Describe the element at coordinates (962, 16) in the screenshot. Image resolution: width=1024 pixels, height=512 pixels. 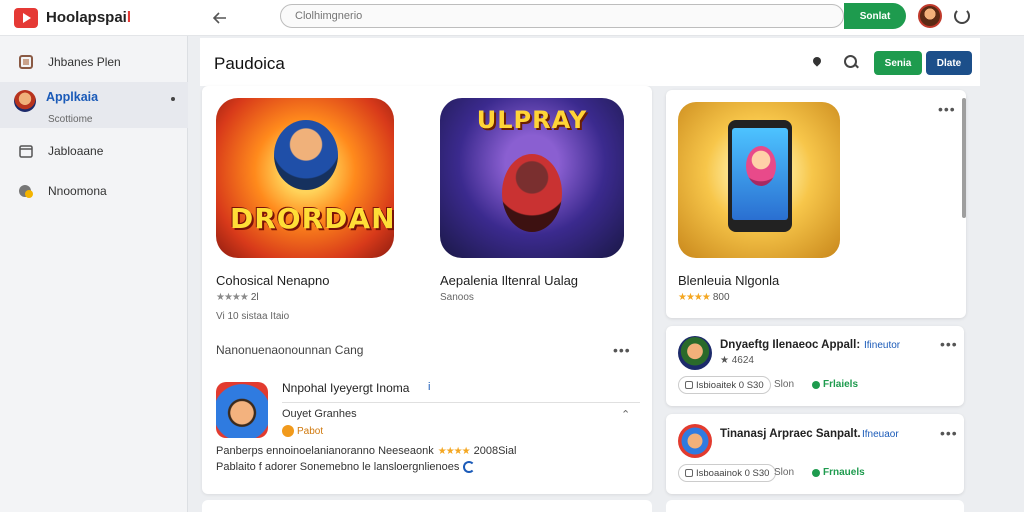
I see `power-icon` at that location.